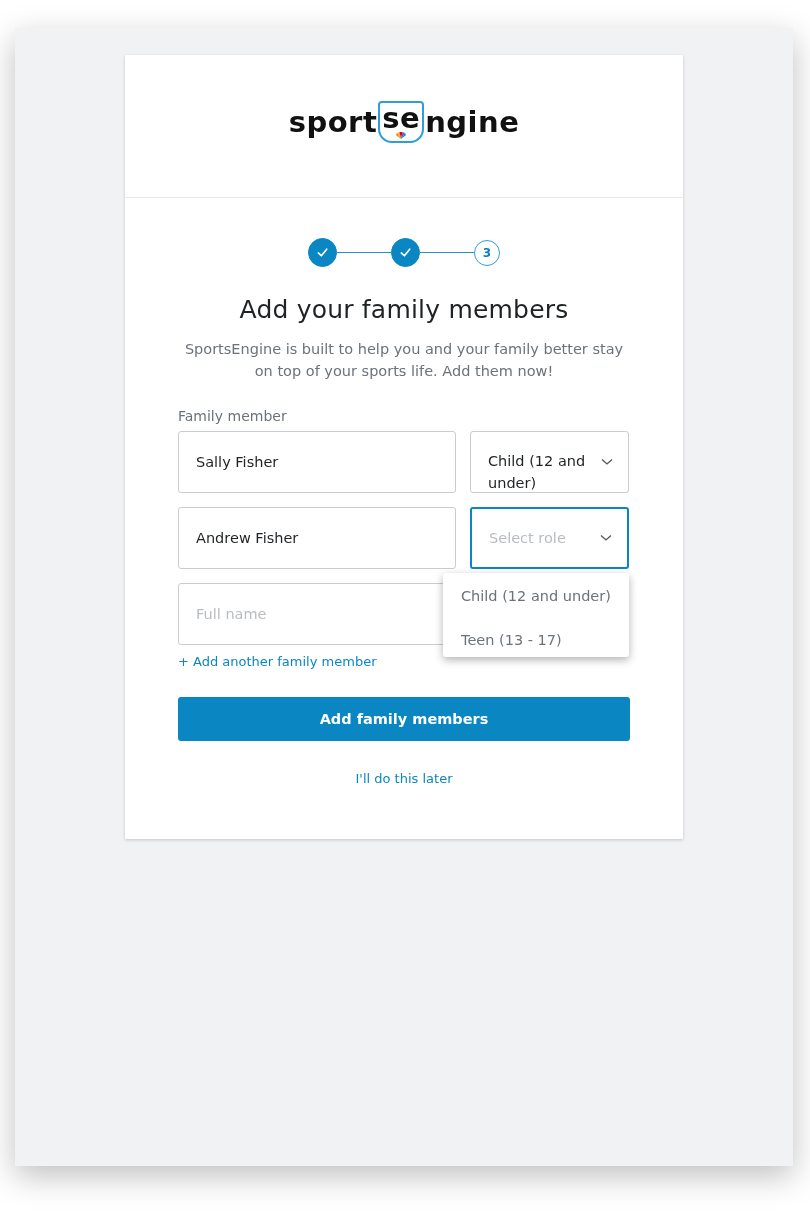 The image size is (810, 1222). What do you see at coordinates (404, 122) in the screenshot?
I see `logo: sport se ngine` at bounding box center [404, 122].